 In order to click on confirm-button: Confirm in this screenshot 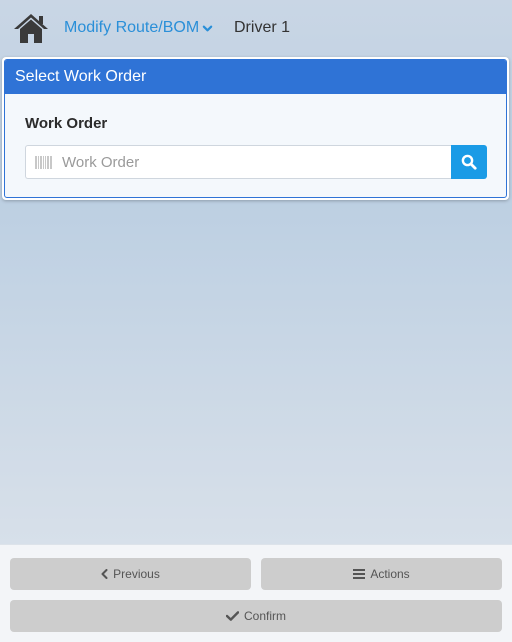, I will do `click(256, 616)`.